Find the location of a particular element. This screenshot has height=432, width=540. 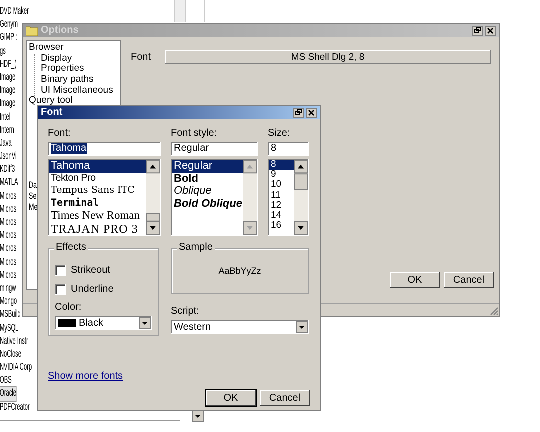

list-item: 11 is located at coordinates (281, 195).